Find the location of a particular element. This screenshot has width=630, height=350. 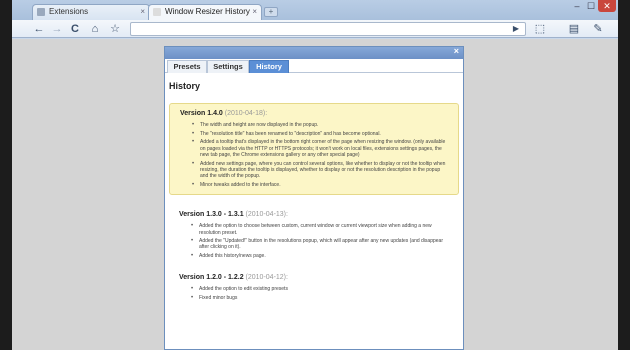

minimize-button: – is located at coordinates (577, 6).